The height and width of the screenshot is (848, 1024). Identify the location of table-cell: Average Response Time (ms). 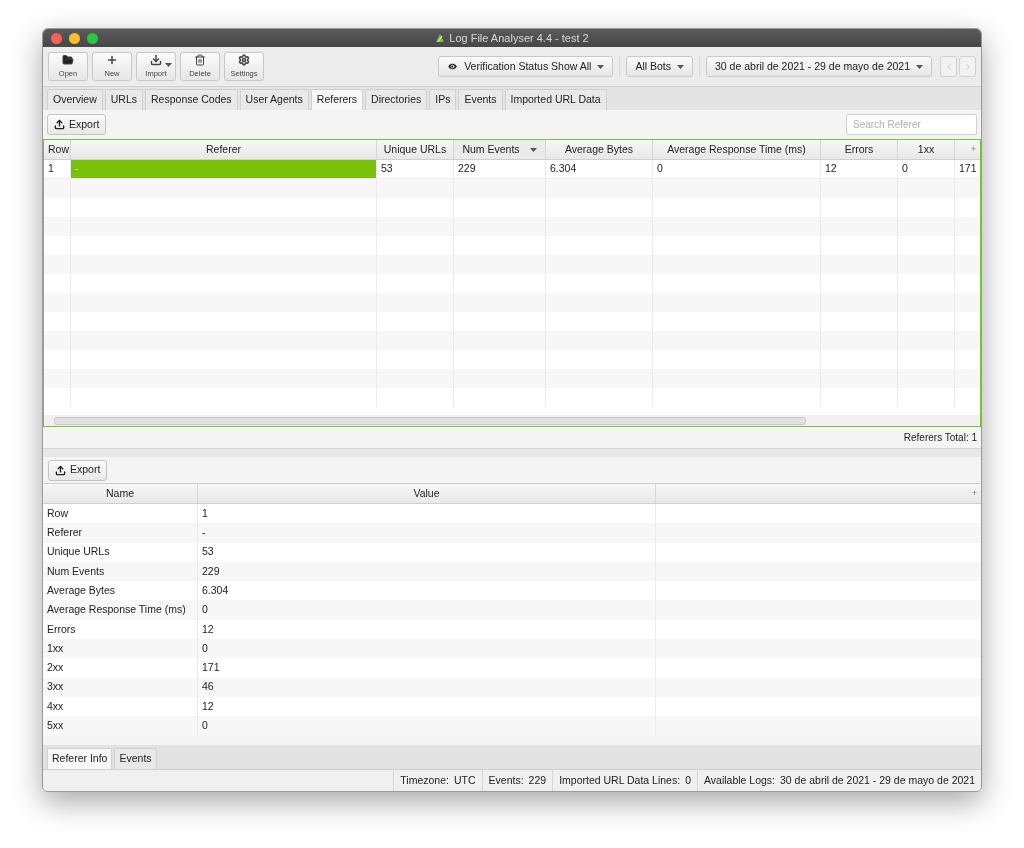
(120, 610).